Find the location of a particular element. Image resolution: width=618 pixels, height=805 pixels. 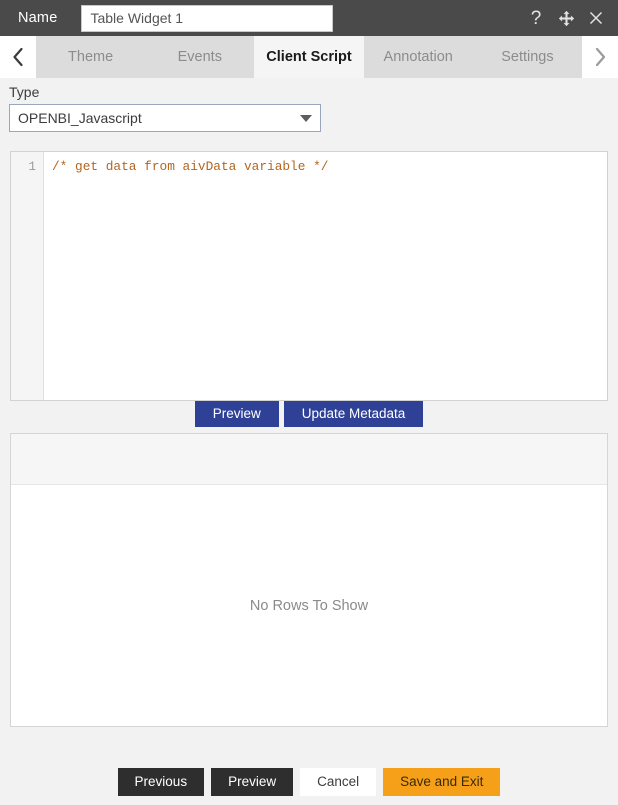

result-grid-header is located at coordinates (309, 459).